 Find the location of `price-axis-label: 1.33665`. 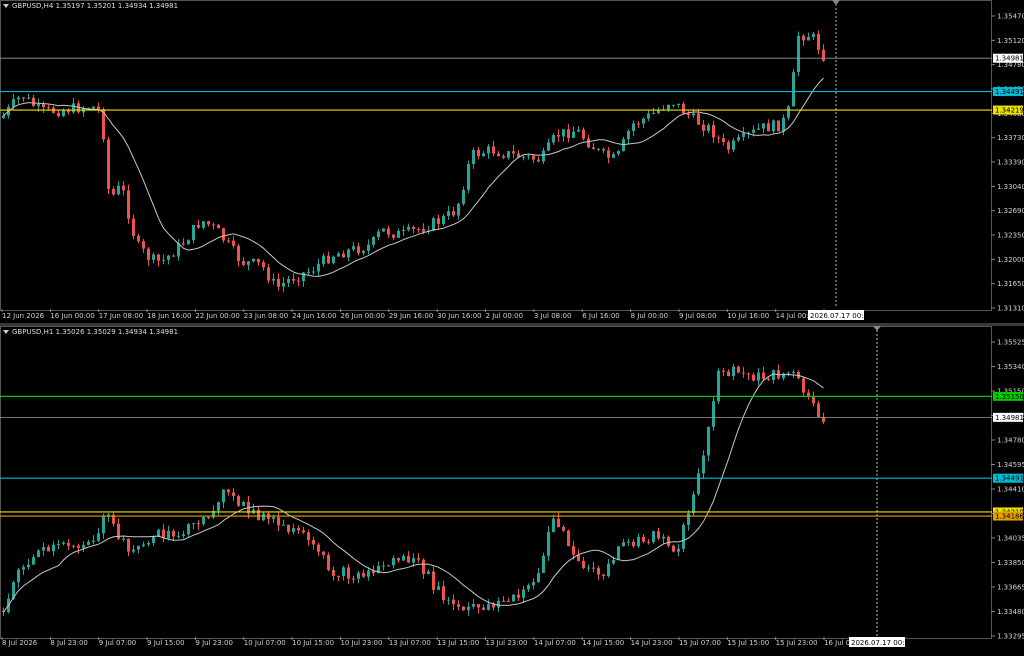

price-axis-label: 1.33665 is located at coordinates (1010, 588).